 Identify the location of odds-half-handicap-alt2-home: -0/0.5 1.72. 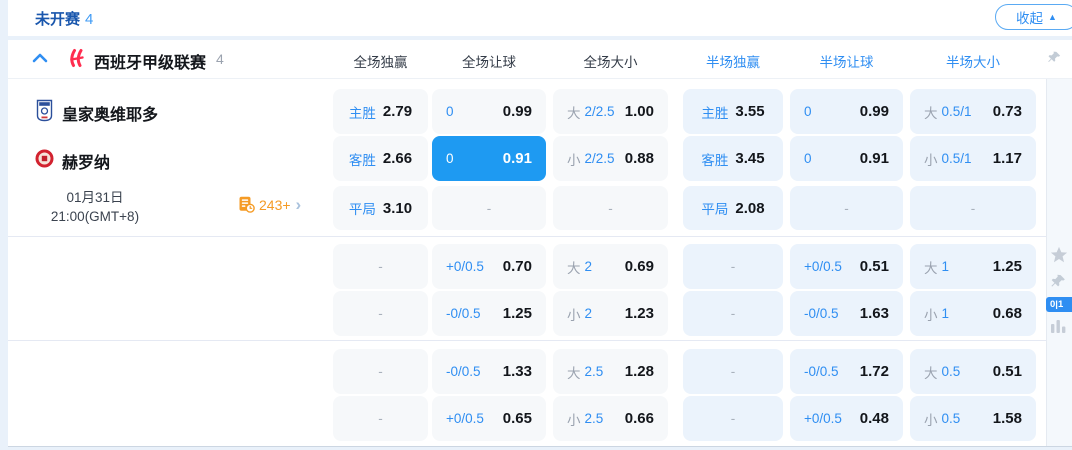
(846, 371).